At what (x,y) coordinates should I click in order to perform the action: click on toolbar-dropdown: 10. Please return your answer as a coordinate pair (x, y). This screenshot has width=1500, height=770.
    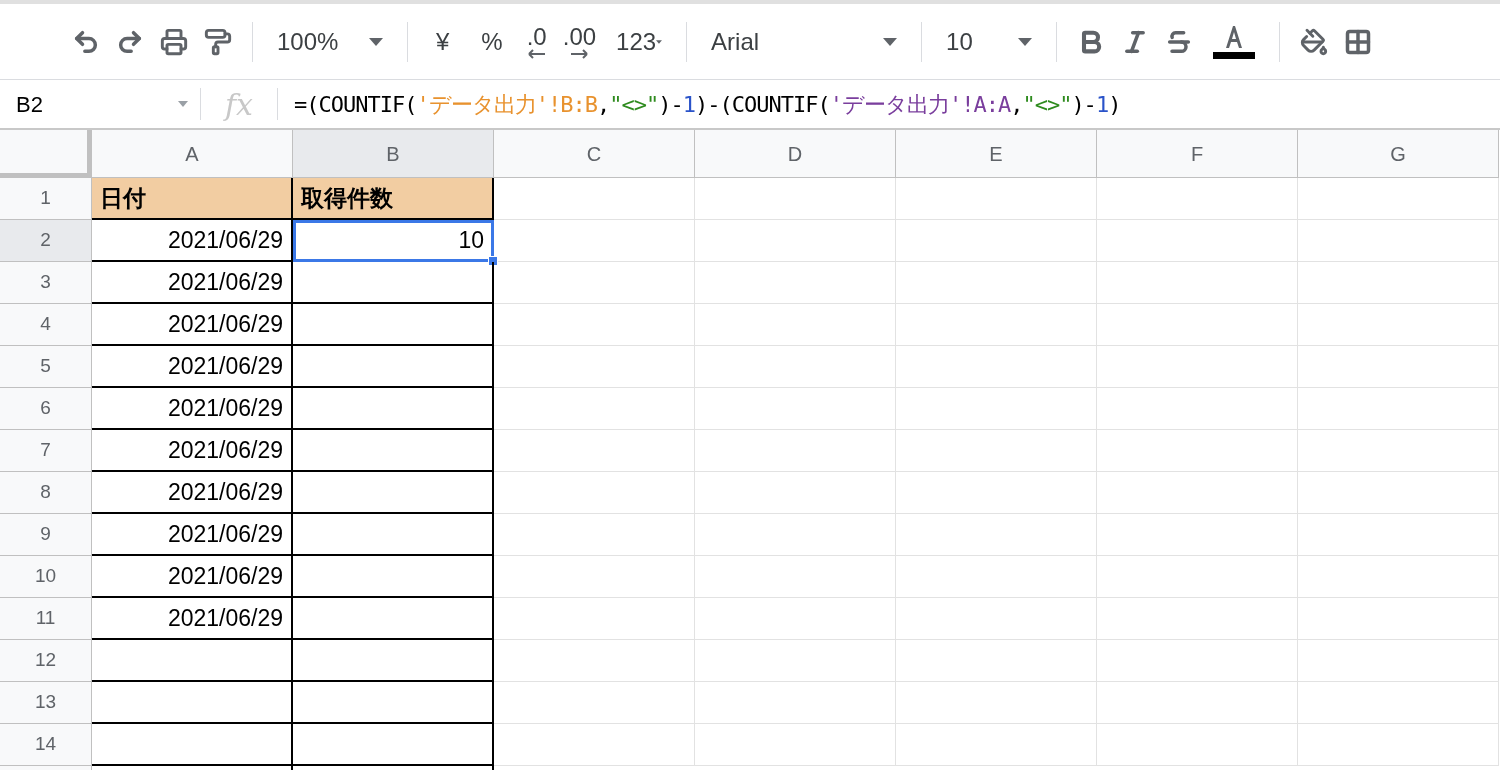
    Looking at the image, I should click on (989, 41).